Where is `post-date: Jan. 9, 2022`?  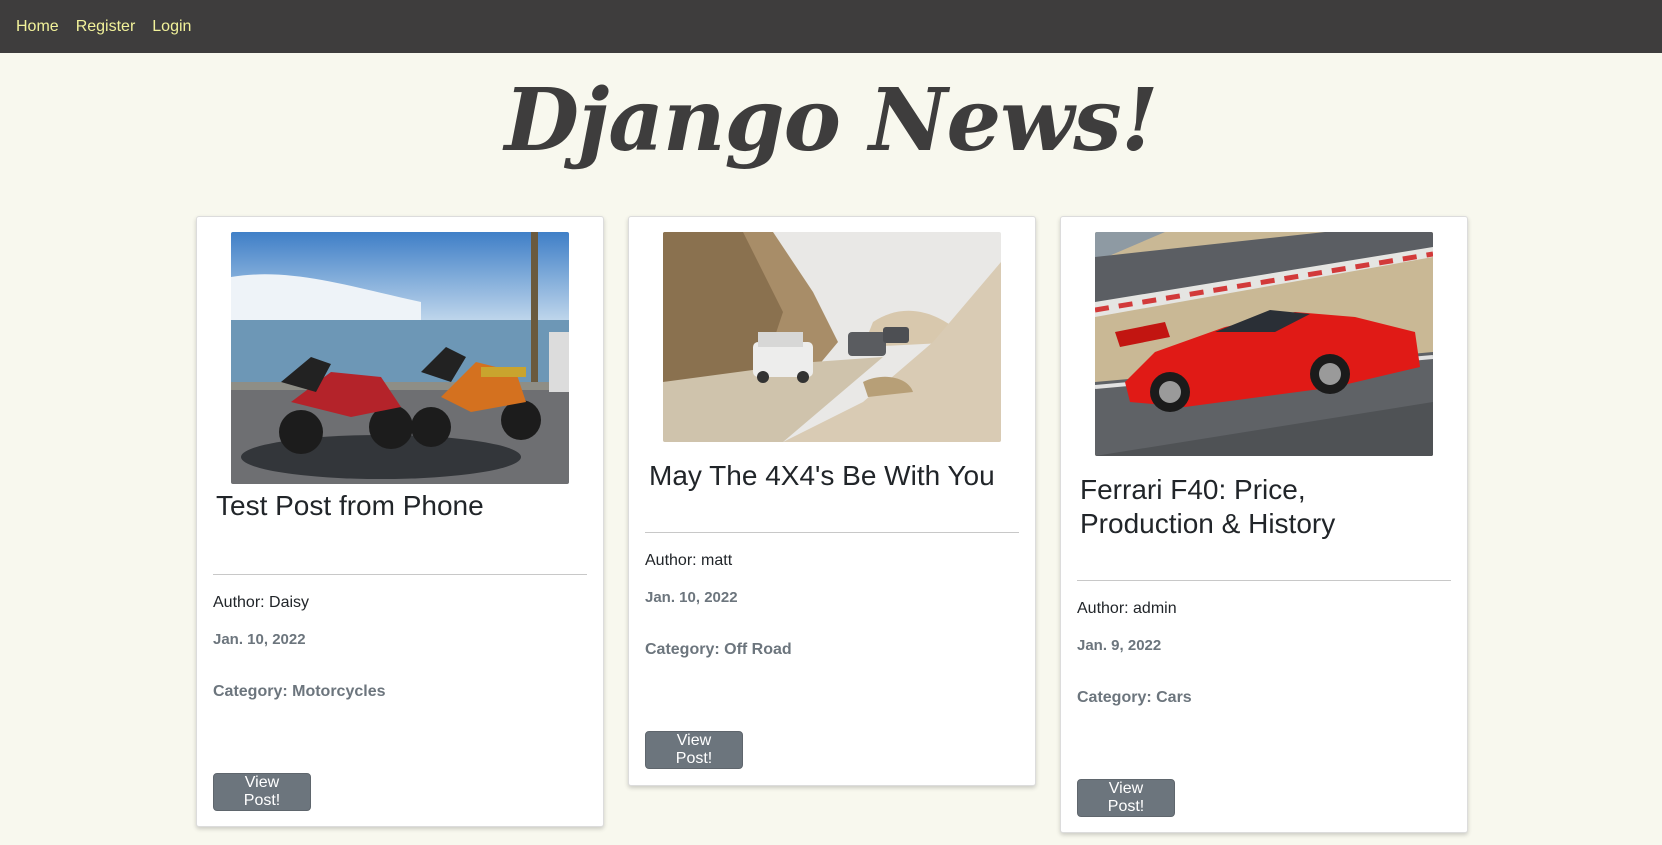 post-date: Jan. 9, 2022 is located at coordinates (1119, 645).